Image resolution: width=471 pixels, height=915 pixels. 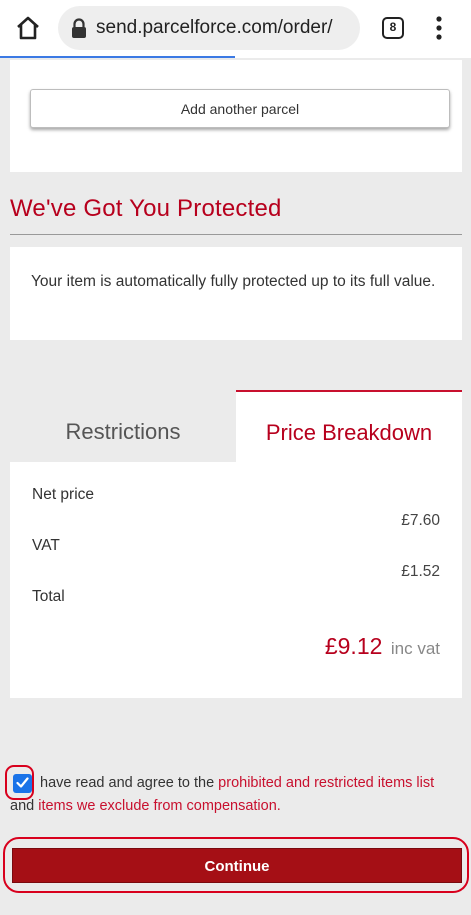 I want to click on vat-label: VAT, so click(x=46, y=545).